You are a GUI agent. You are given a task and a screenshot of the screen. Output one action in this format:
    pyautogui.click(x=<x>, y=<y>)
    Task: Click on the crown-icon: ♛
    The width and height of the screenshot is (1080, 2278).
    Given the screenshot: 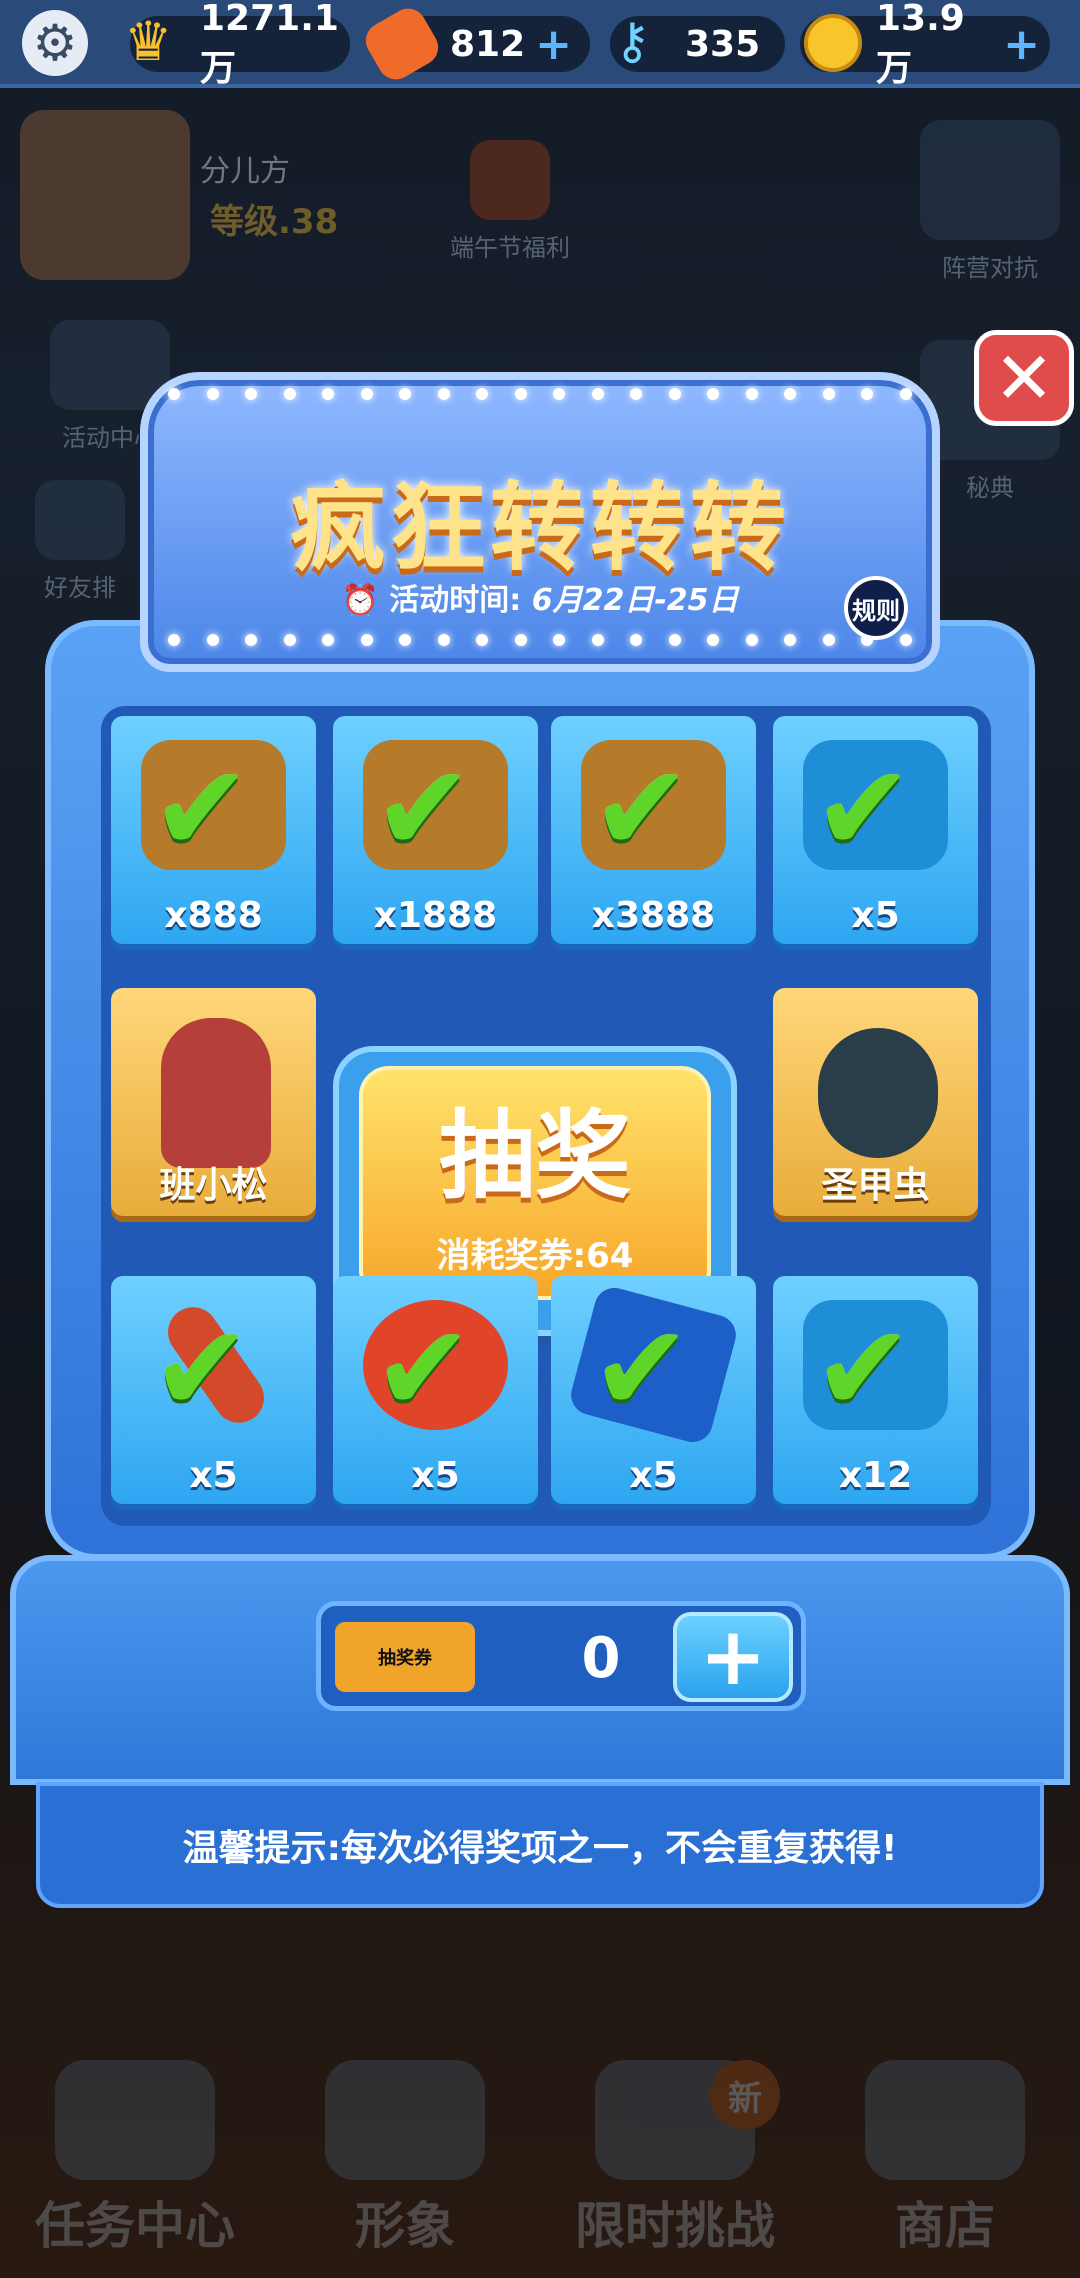 What is the action you would take?
    pyautogui.click(x=148, y=41)
    